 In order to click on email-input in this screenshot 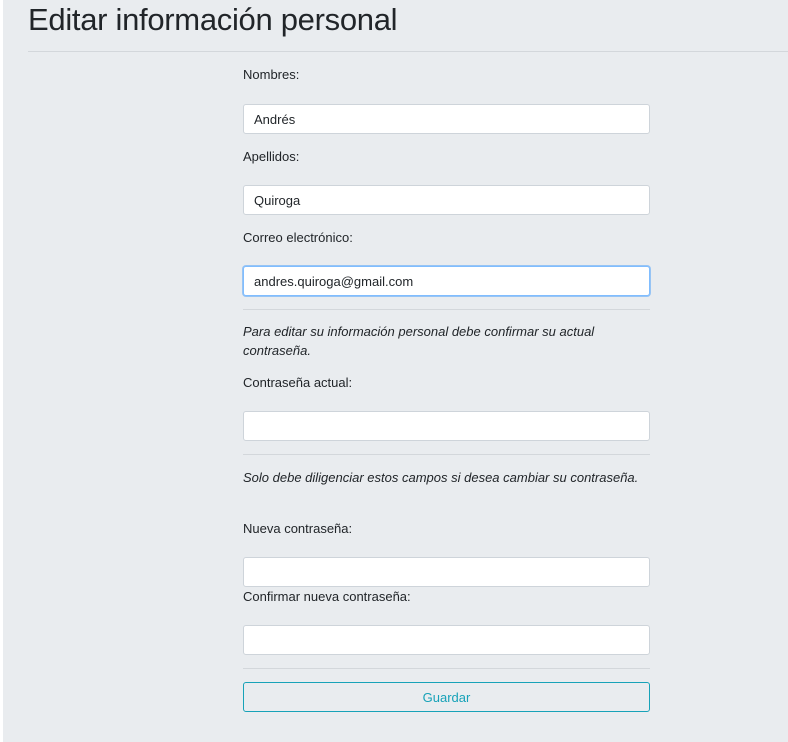, I will do `click(446, 281)`.